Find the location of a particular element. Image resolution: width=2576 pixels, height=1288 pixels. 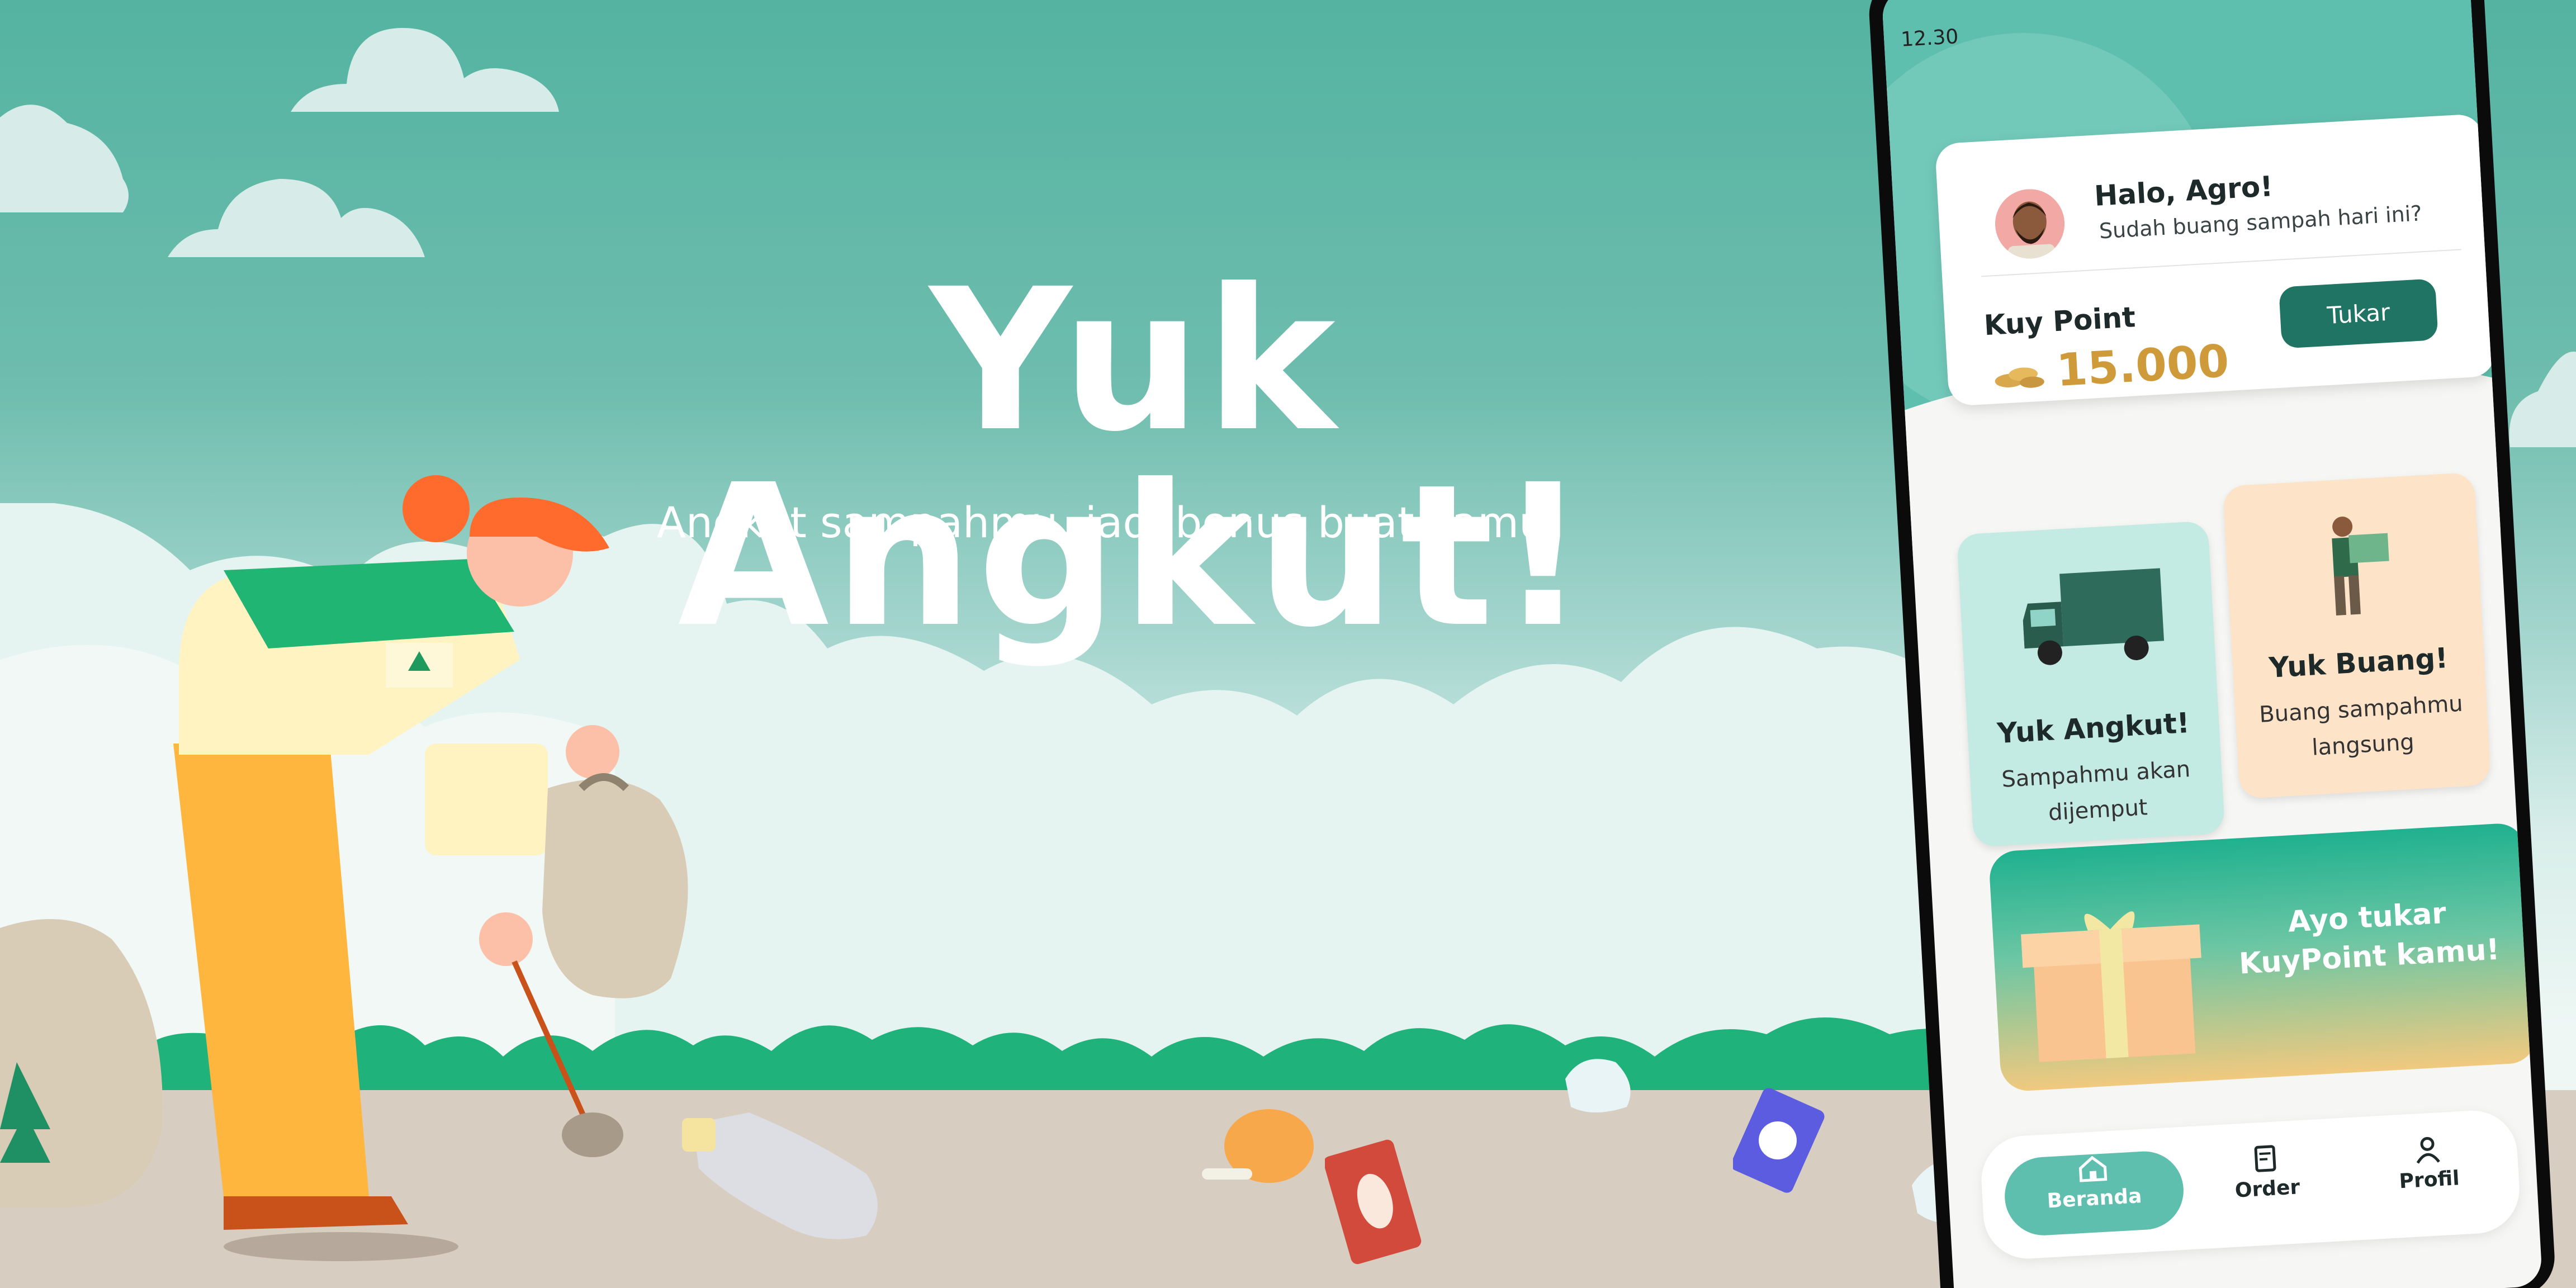

status-time: 12.30 is located at coordinates (1929, 38).